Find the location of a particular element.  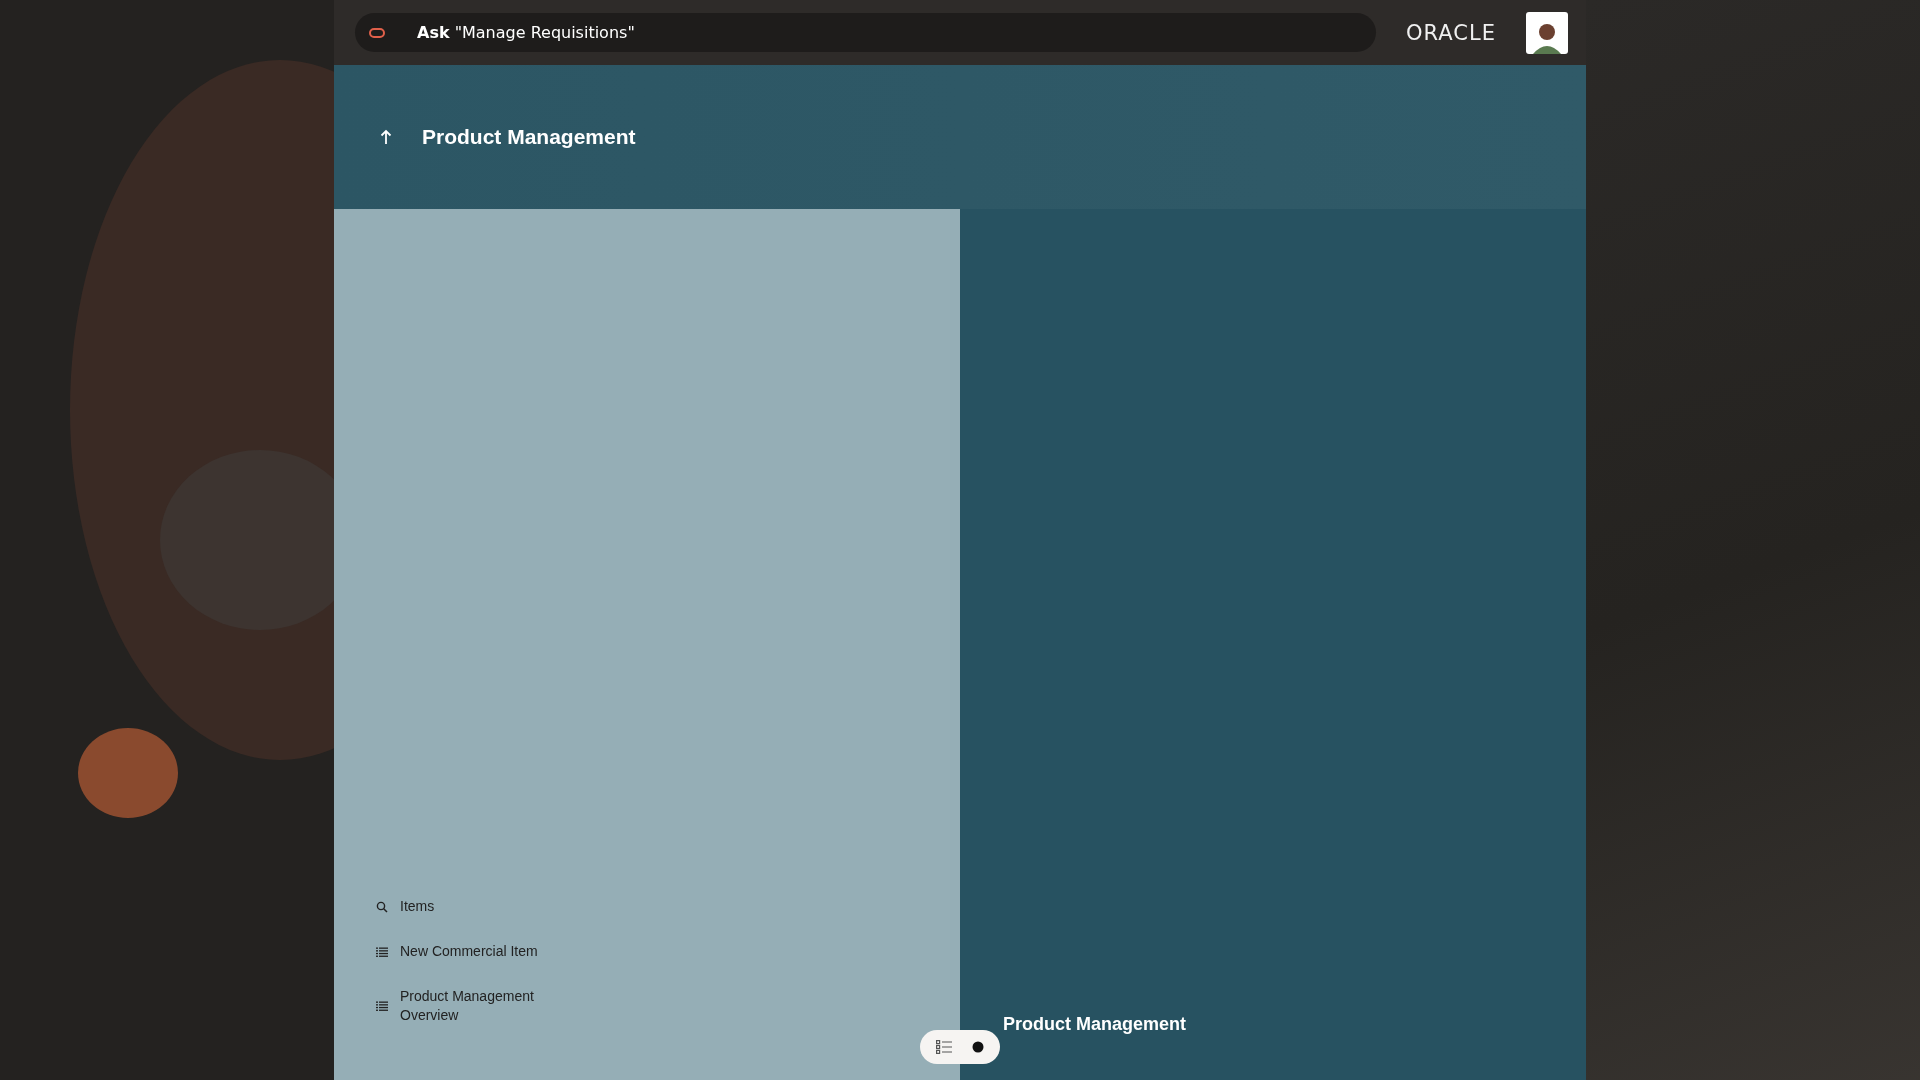

up-arrow-button is located at coordinates (386, 137).